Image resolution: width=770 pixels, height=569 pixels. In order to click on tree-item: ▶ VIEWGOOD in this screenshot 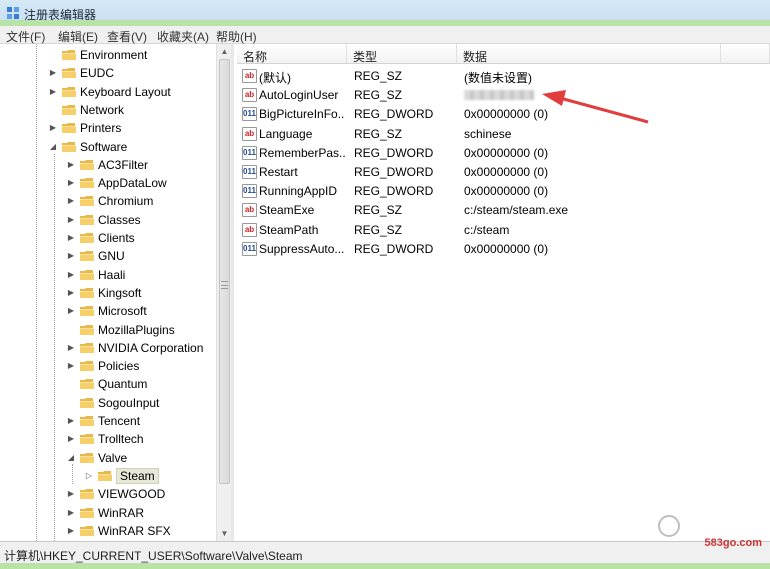, I will do `click(115, 494)`.